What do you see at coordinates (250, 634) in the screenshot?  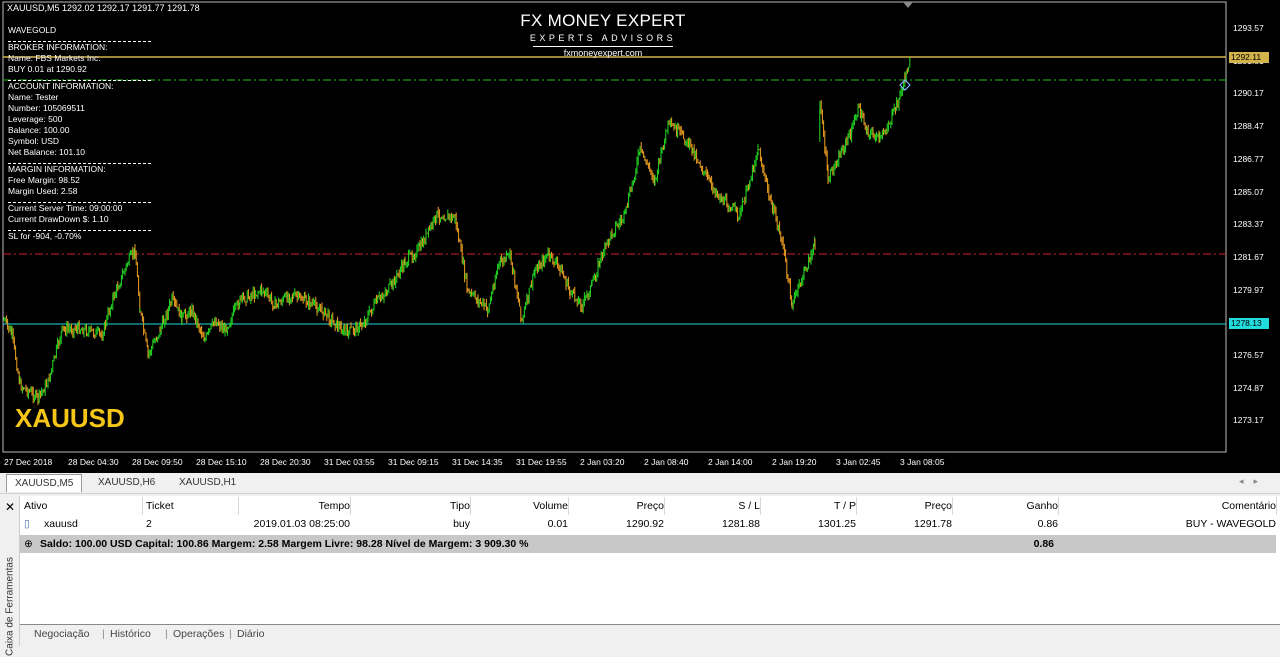 I see `toolbox-tab: Diário` at bounding box center [250, 634].